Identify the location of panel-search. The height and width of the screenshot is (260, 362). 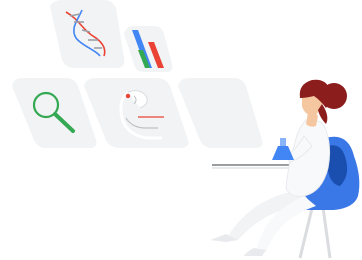
(54, 113).